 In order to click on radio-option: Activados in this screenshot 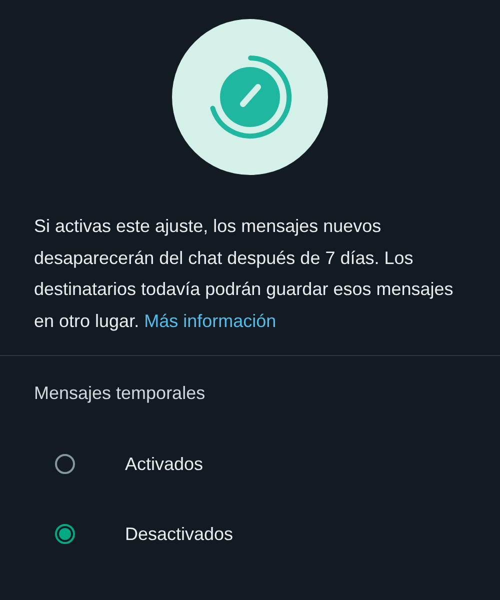, I will do `click(250, 464)`.